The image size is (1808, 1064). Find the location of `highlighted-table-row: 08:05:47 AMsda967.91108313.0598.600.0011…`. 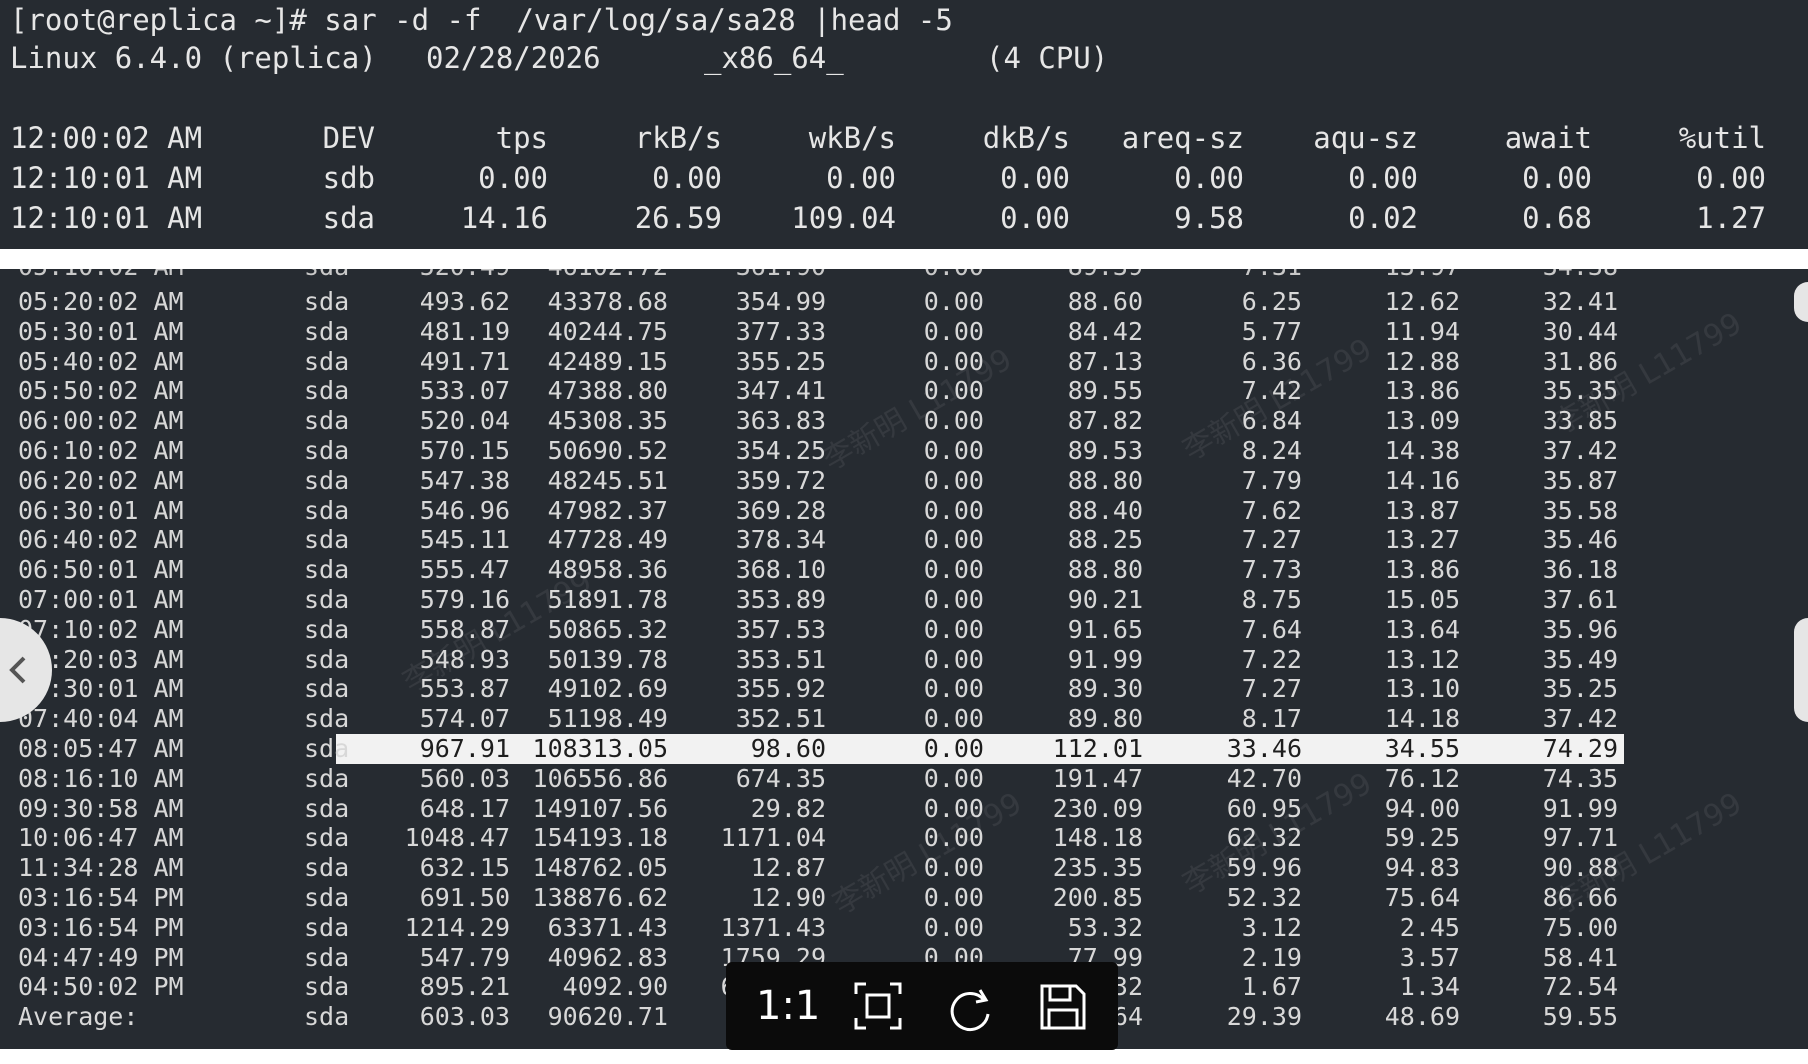

highlighted-table-row: 08:05:47 AMsda967.91108313.0598.600.0011… is located at coordinates (980, 749).